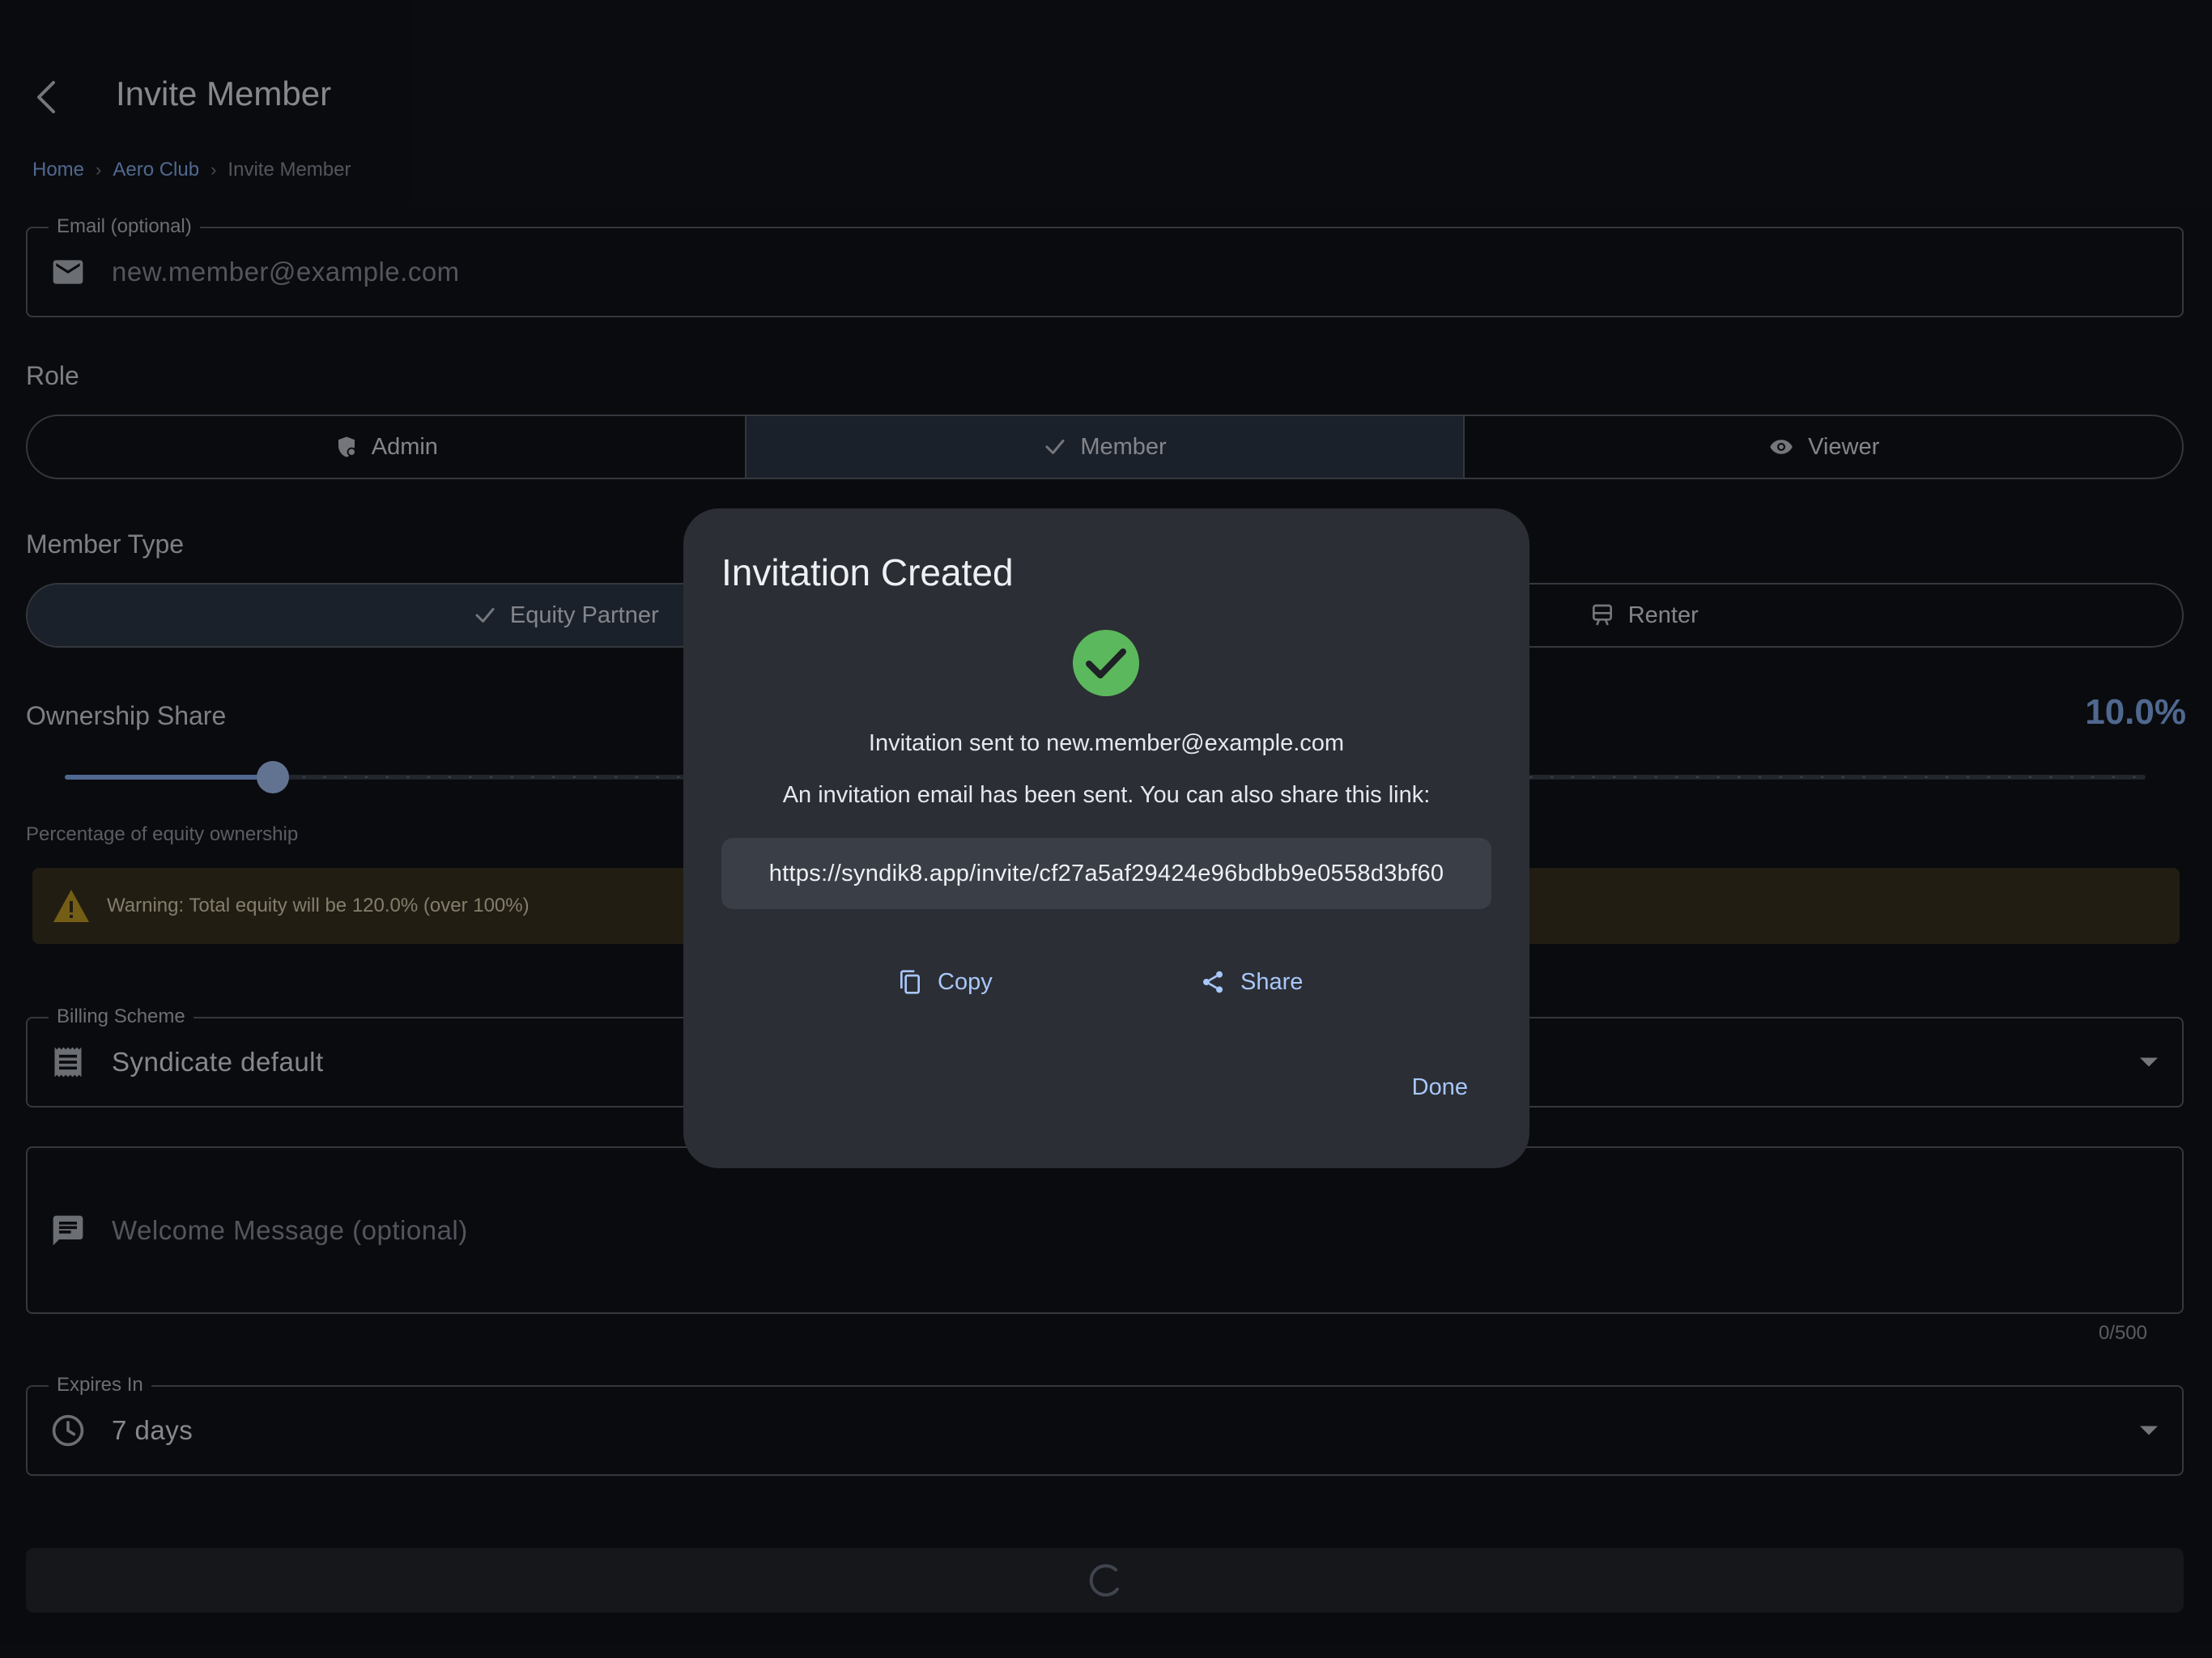 This screenshot has width=2212, height=1658. What do you see at coordinates (1213, 982) in the screenshot?
I see `share-icon` at bounding box center [1213, 982].